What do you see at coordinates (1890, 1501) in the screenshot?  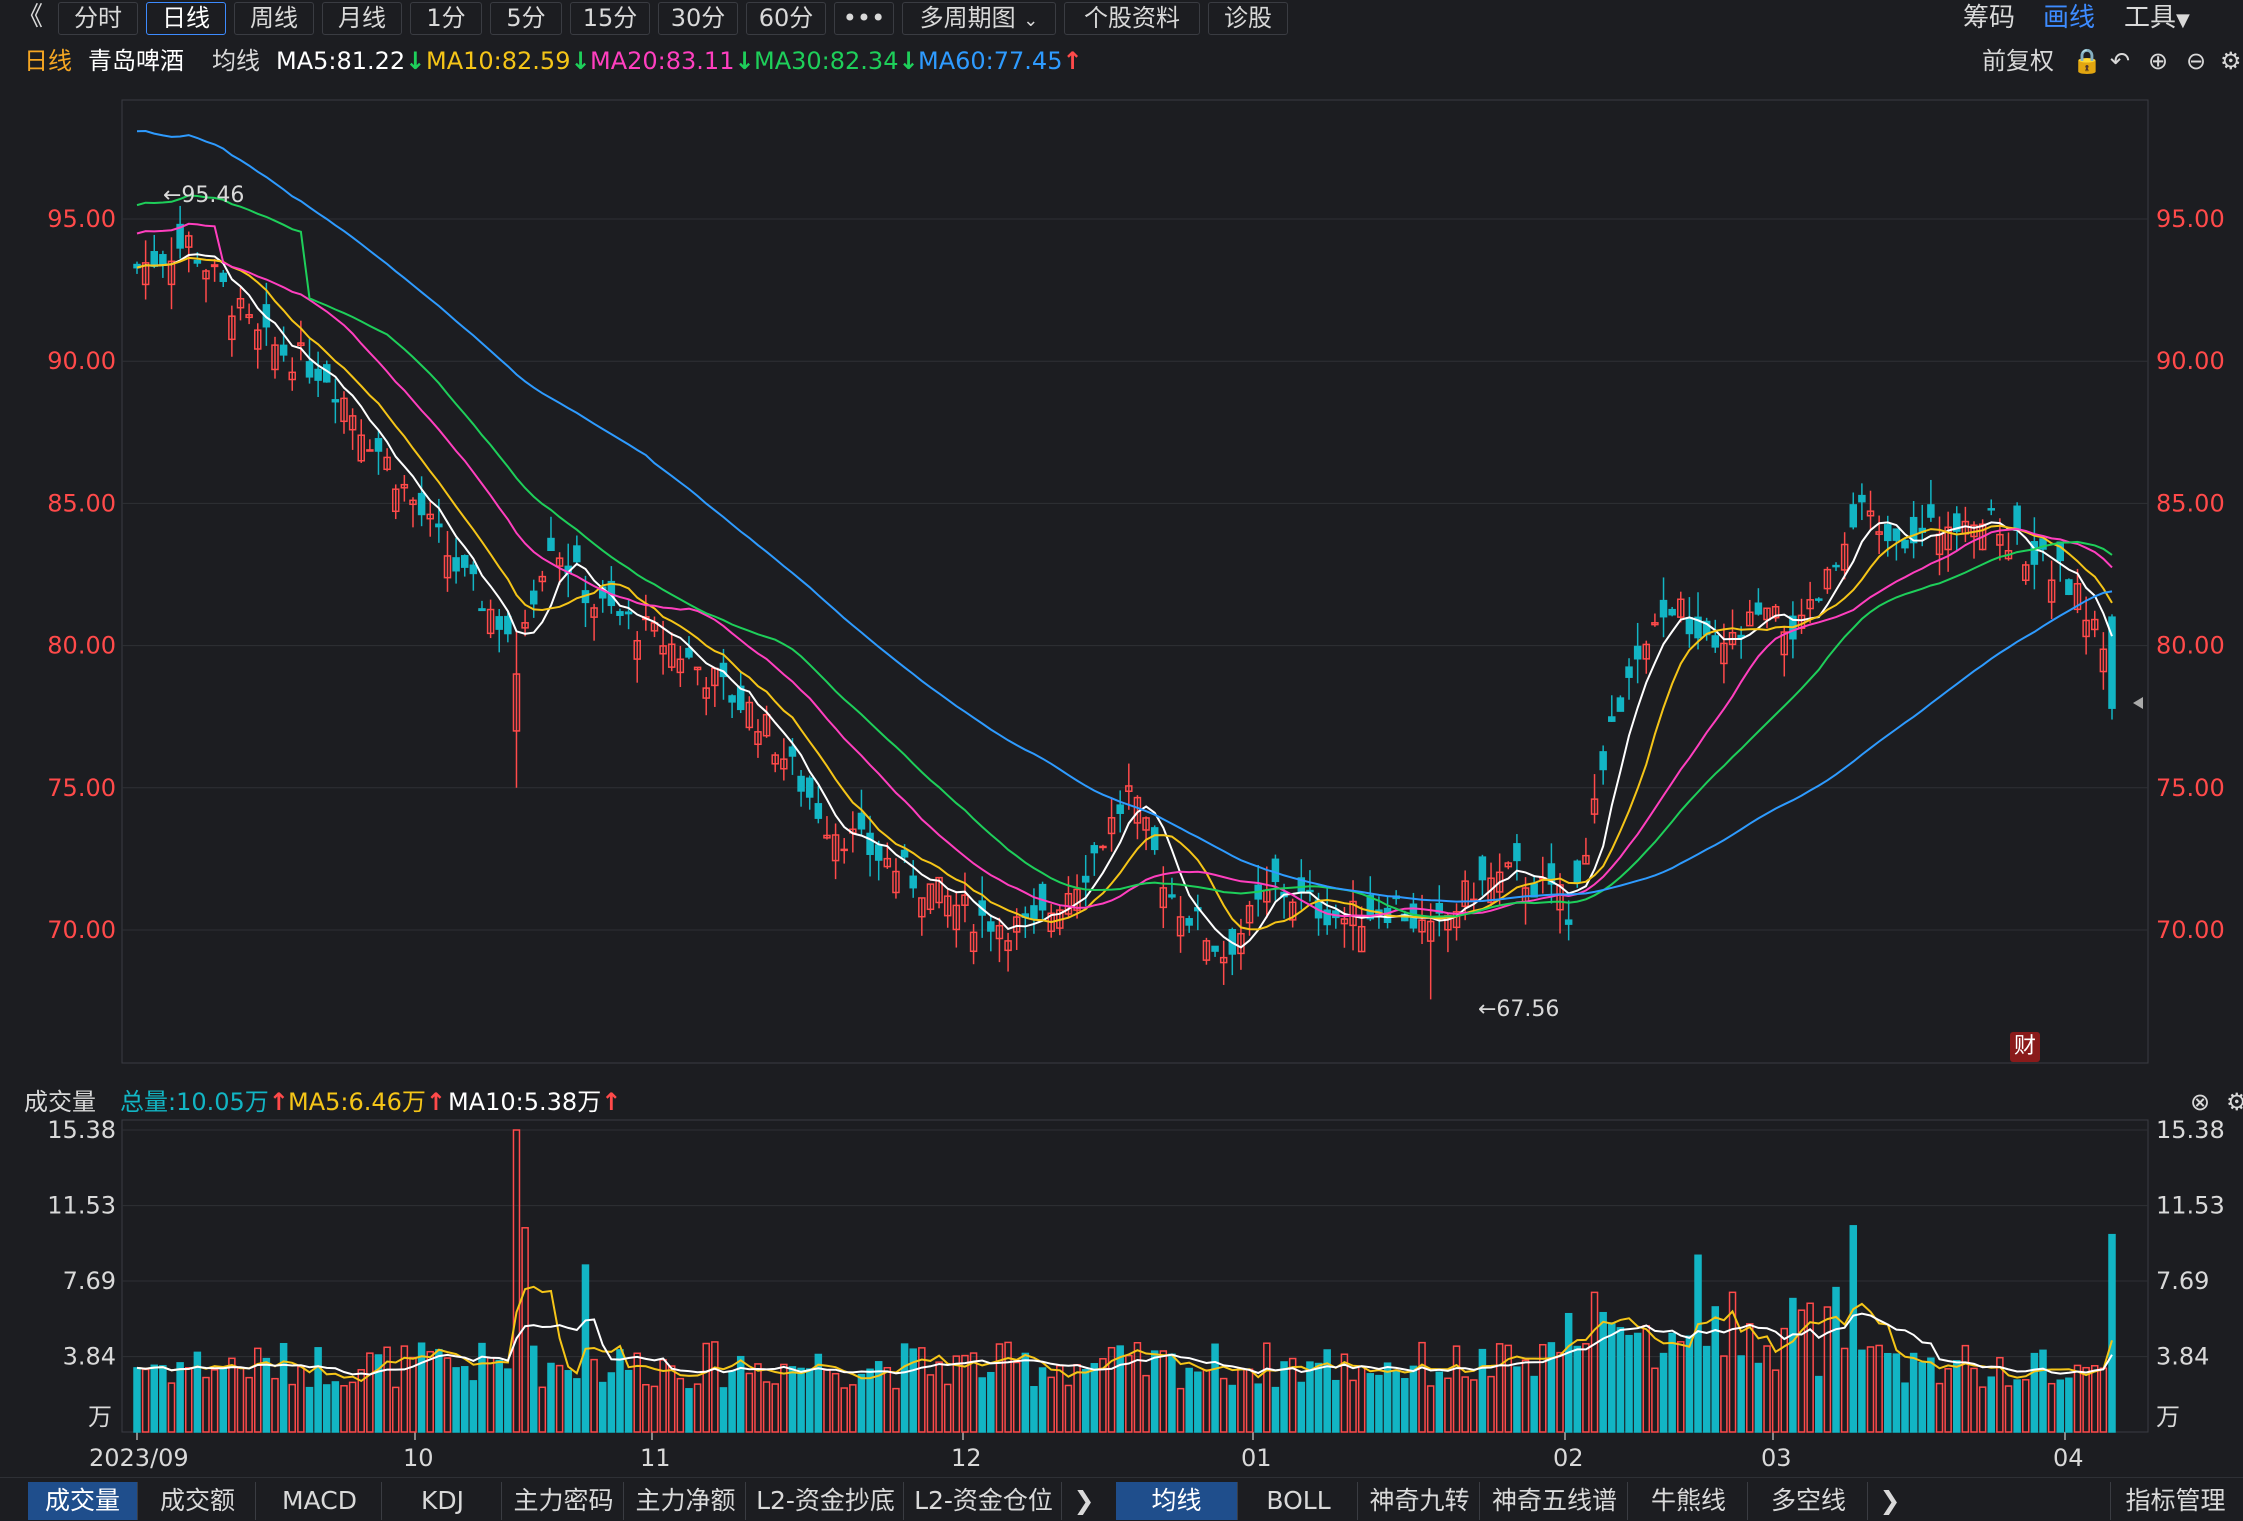 I see `tabs-right-next-icon: ❯` at bounding box center [1890, 1501].